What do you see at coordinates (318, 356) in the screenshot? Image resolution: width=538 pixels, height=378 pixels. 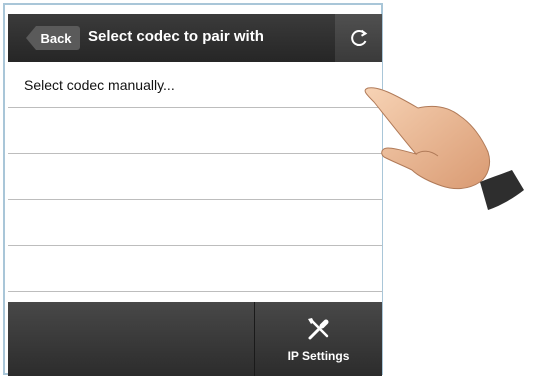 I see `ip-settings-label: IP Settings` at bounding box center [318, 356].